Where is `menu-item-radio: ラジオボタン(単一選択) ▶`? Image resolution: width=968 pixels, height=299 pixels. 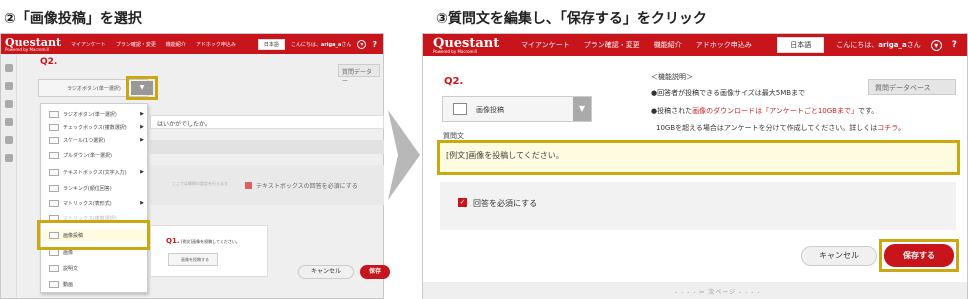 menu-item-radio: ラジオボタン(単一選択) ▶ is located at coordinates (94, 114).